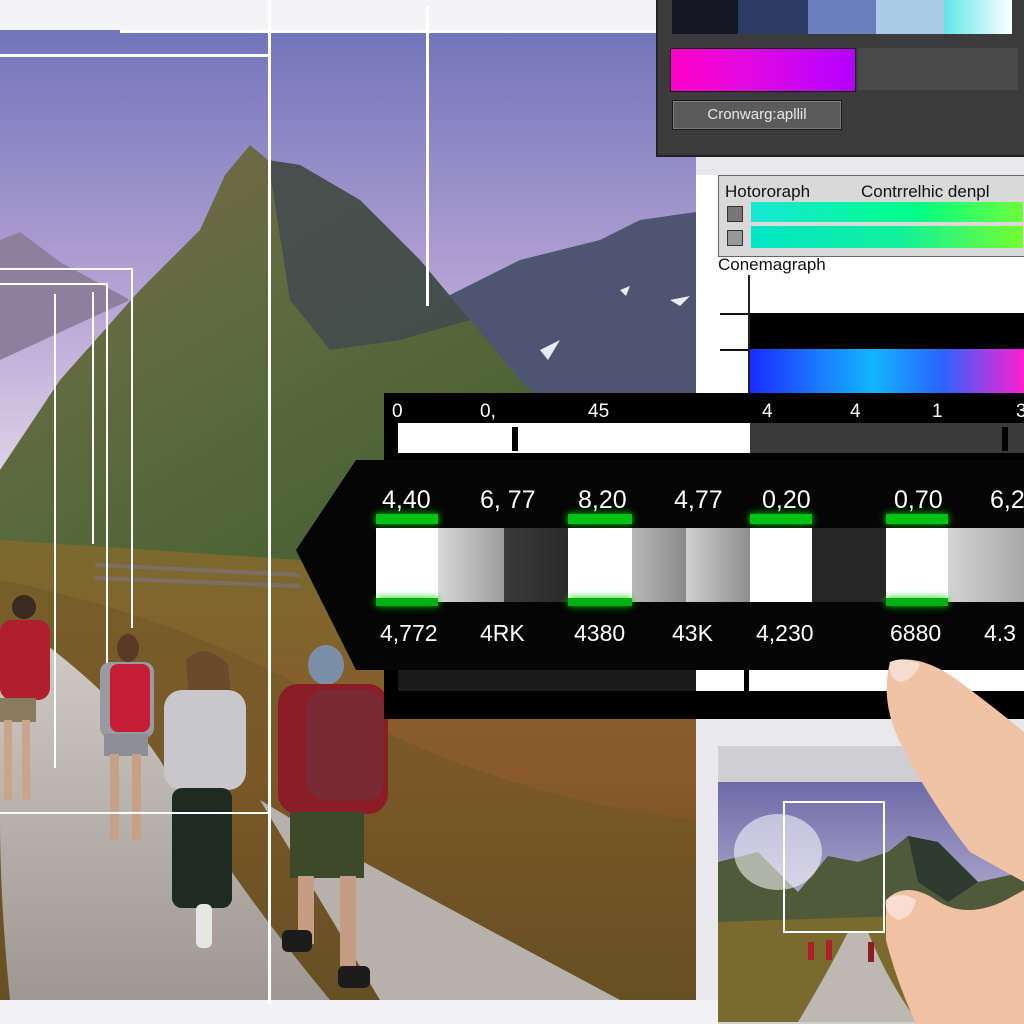 The image size is (1024, 1024). What do you see at coordinates (746, 679) in the screenshot?
I see `playhead-marker` at bounding box center [746, 679].